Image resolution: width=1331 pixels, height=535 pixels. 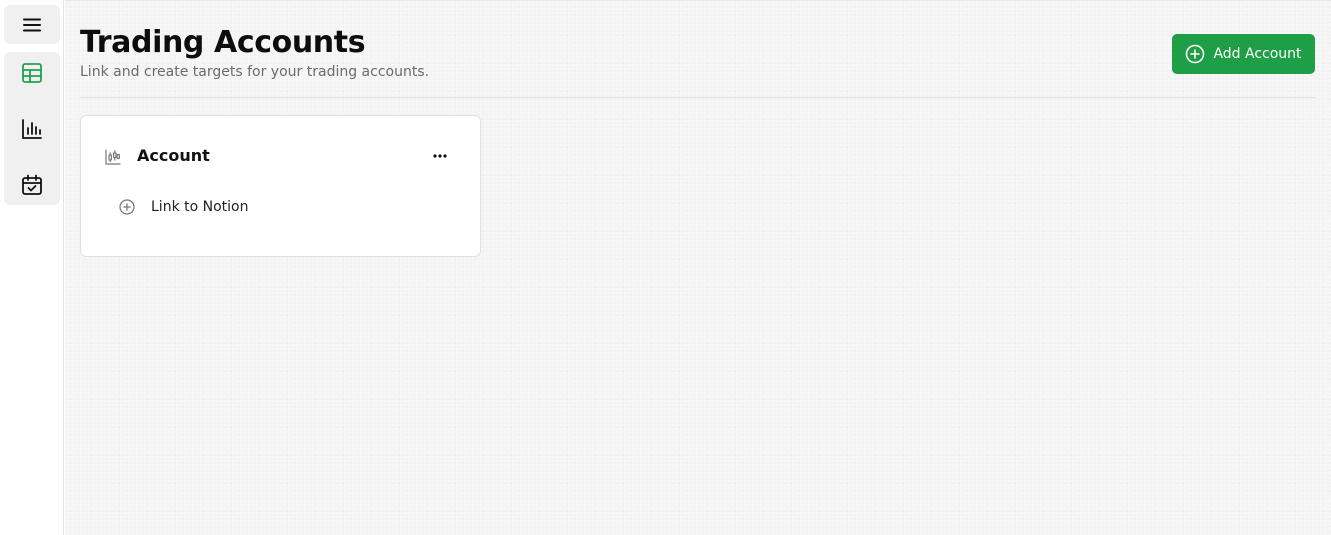 I want to click on calendar-check-icon, so click(x=32, y=184).